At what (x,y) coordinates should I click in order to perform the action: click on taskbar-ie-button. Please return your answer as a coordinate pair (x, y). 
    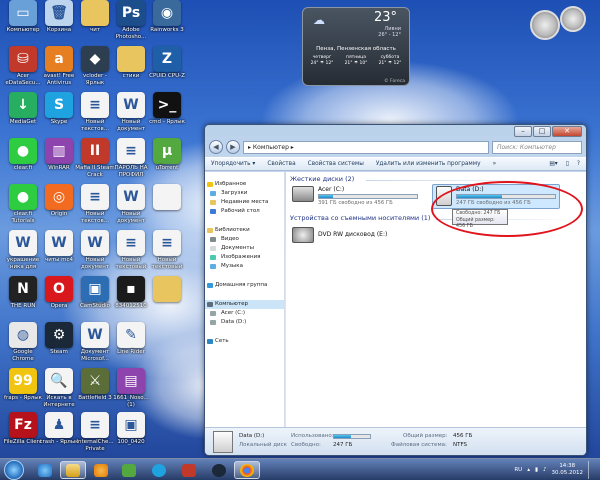
    Looking at the image, I should click on (45, 470).